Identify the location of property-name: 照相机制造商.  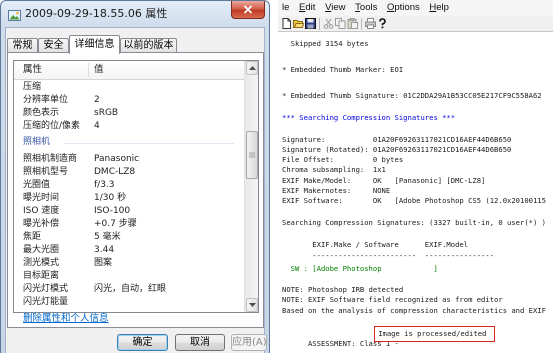
(50, 159).